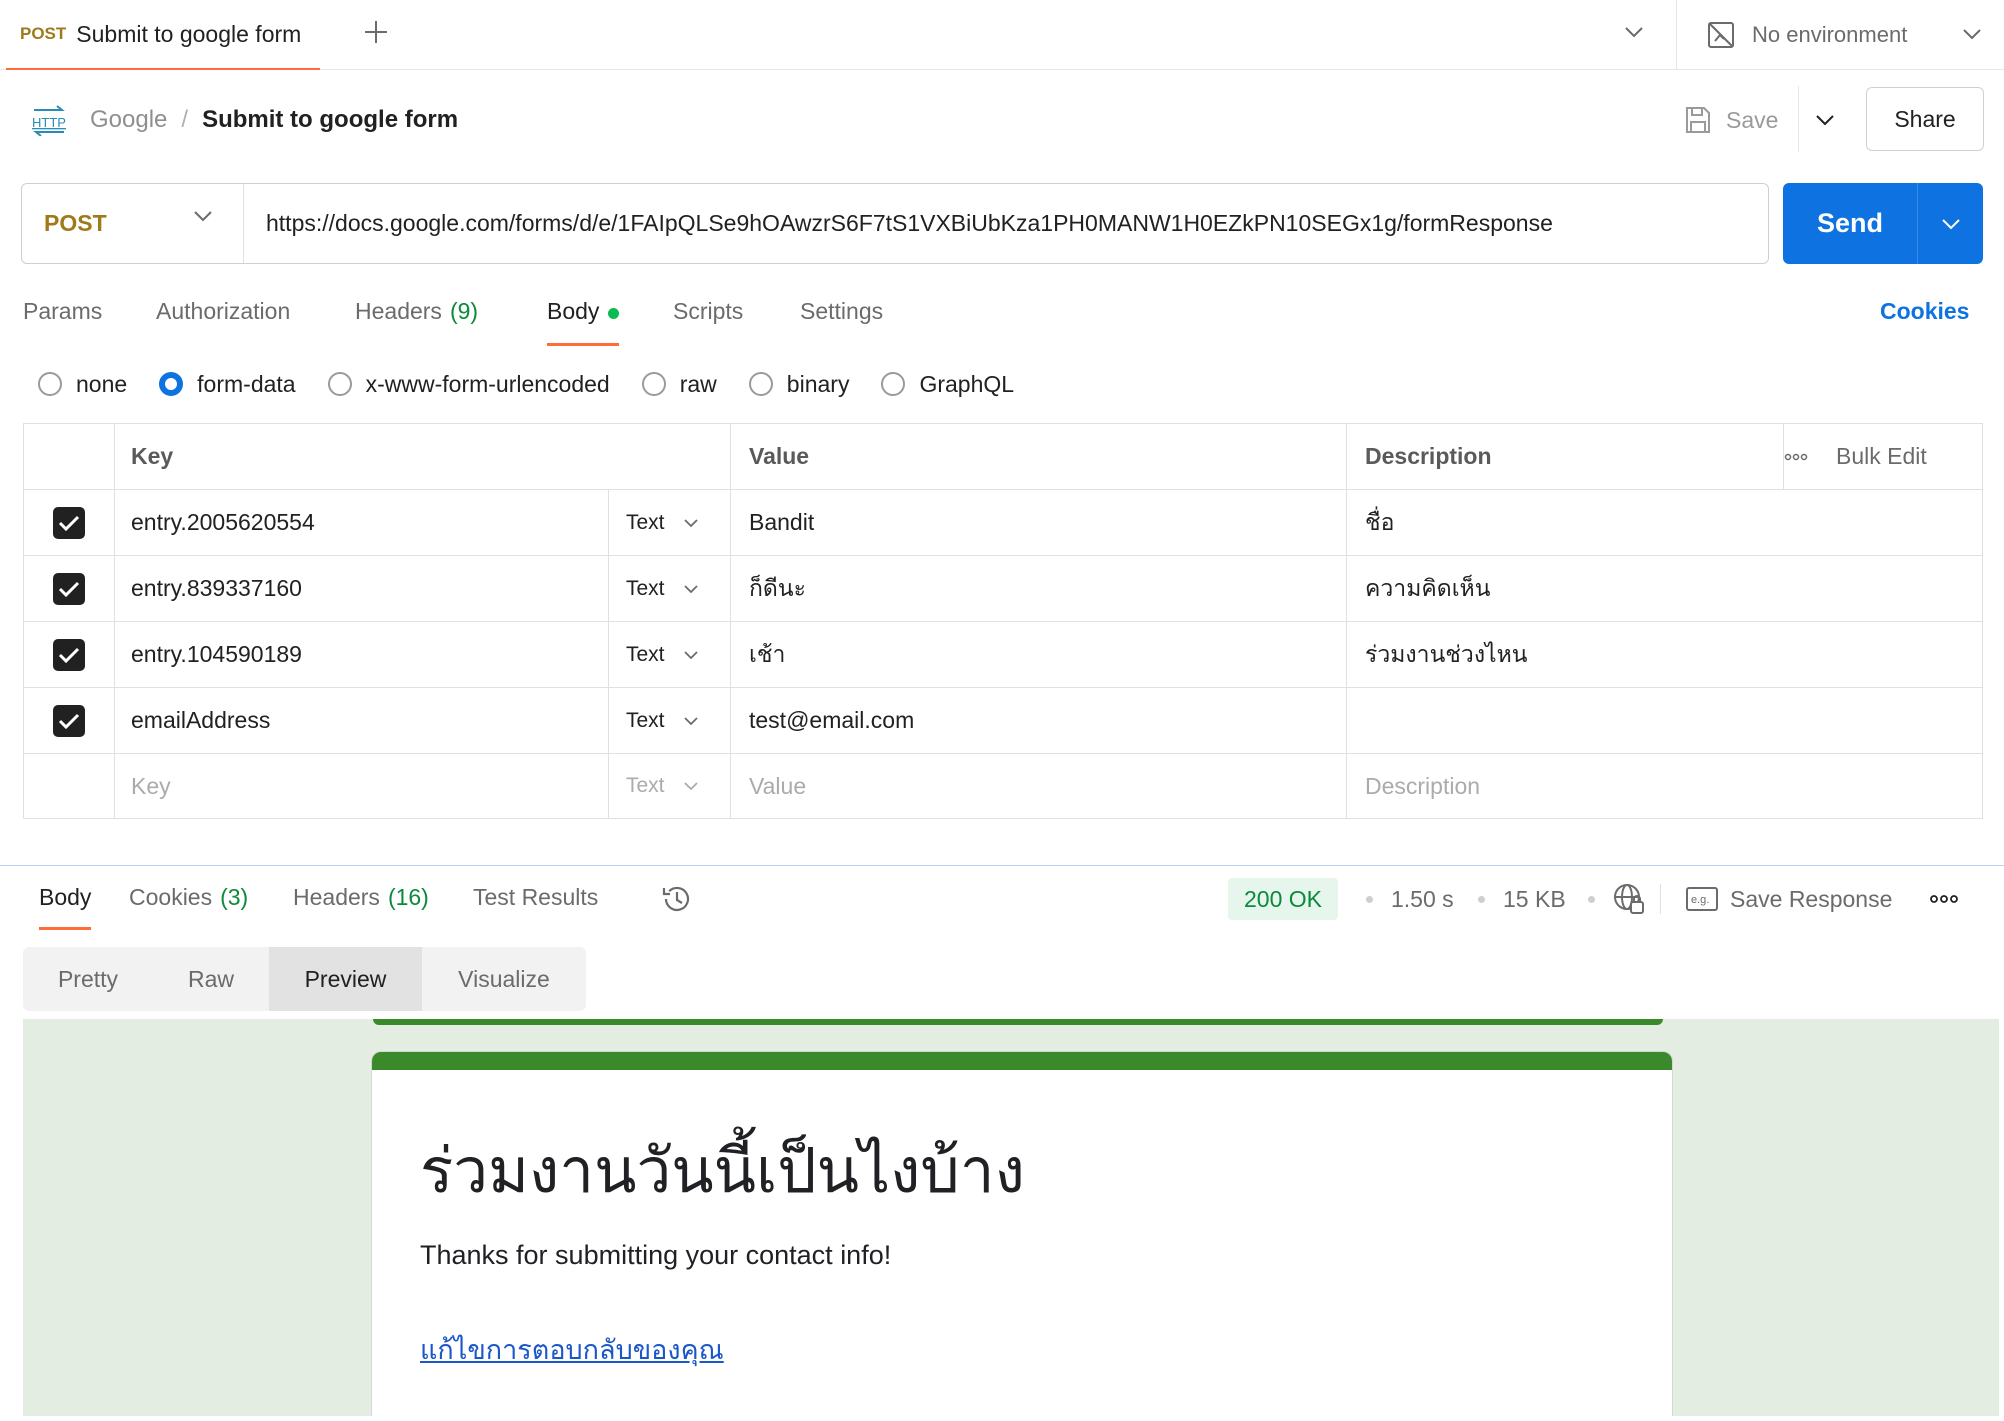 The image size is (2004, 1421). I want to click on save-response-button: e.g. Save Response, so click(1789, 899).